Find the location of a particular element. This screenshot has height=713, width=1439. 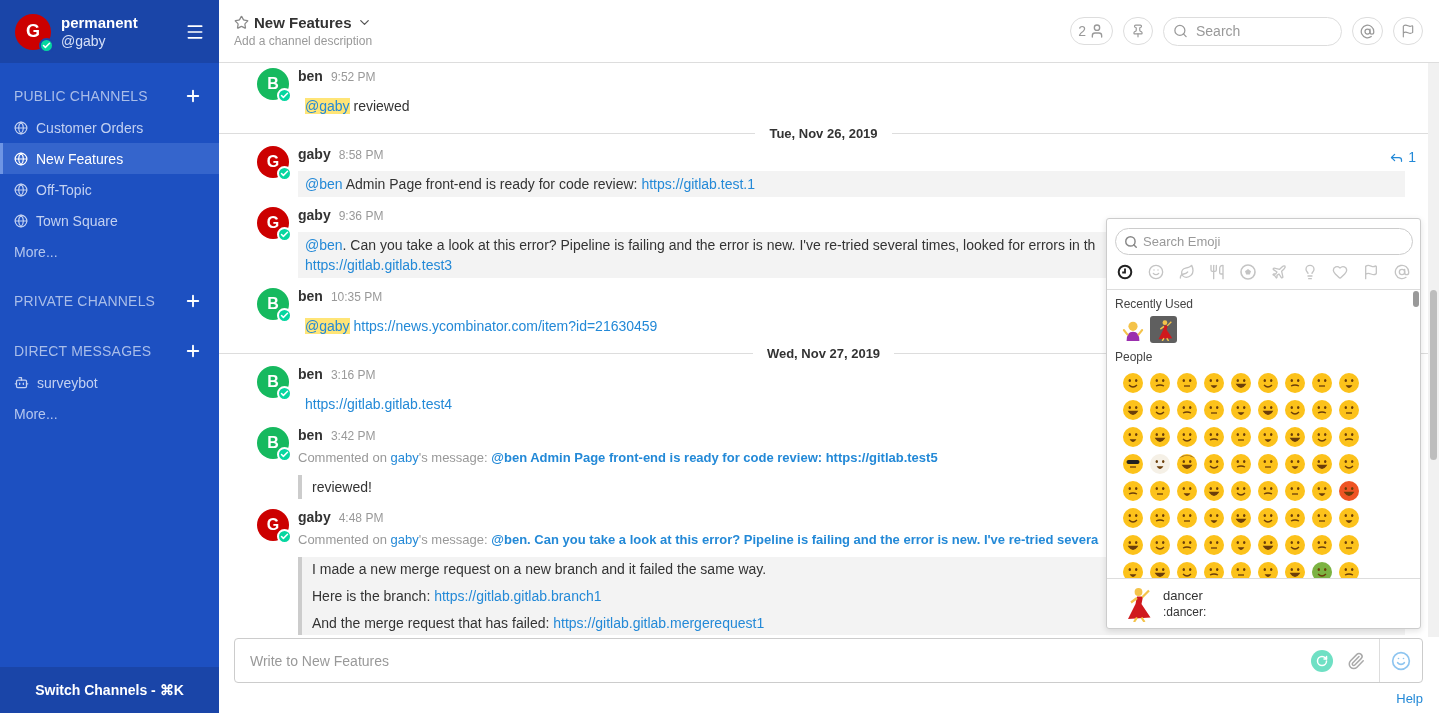

emoji-search-field: Search Emoji is located at coordinates (1264, 241).